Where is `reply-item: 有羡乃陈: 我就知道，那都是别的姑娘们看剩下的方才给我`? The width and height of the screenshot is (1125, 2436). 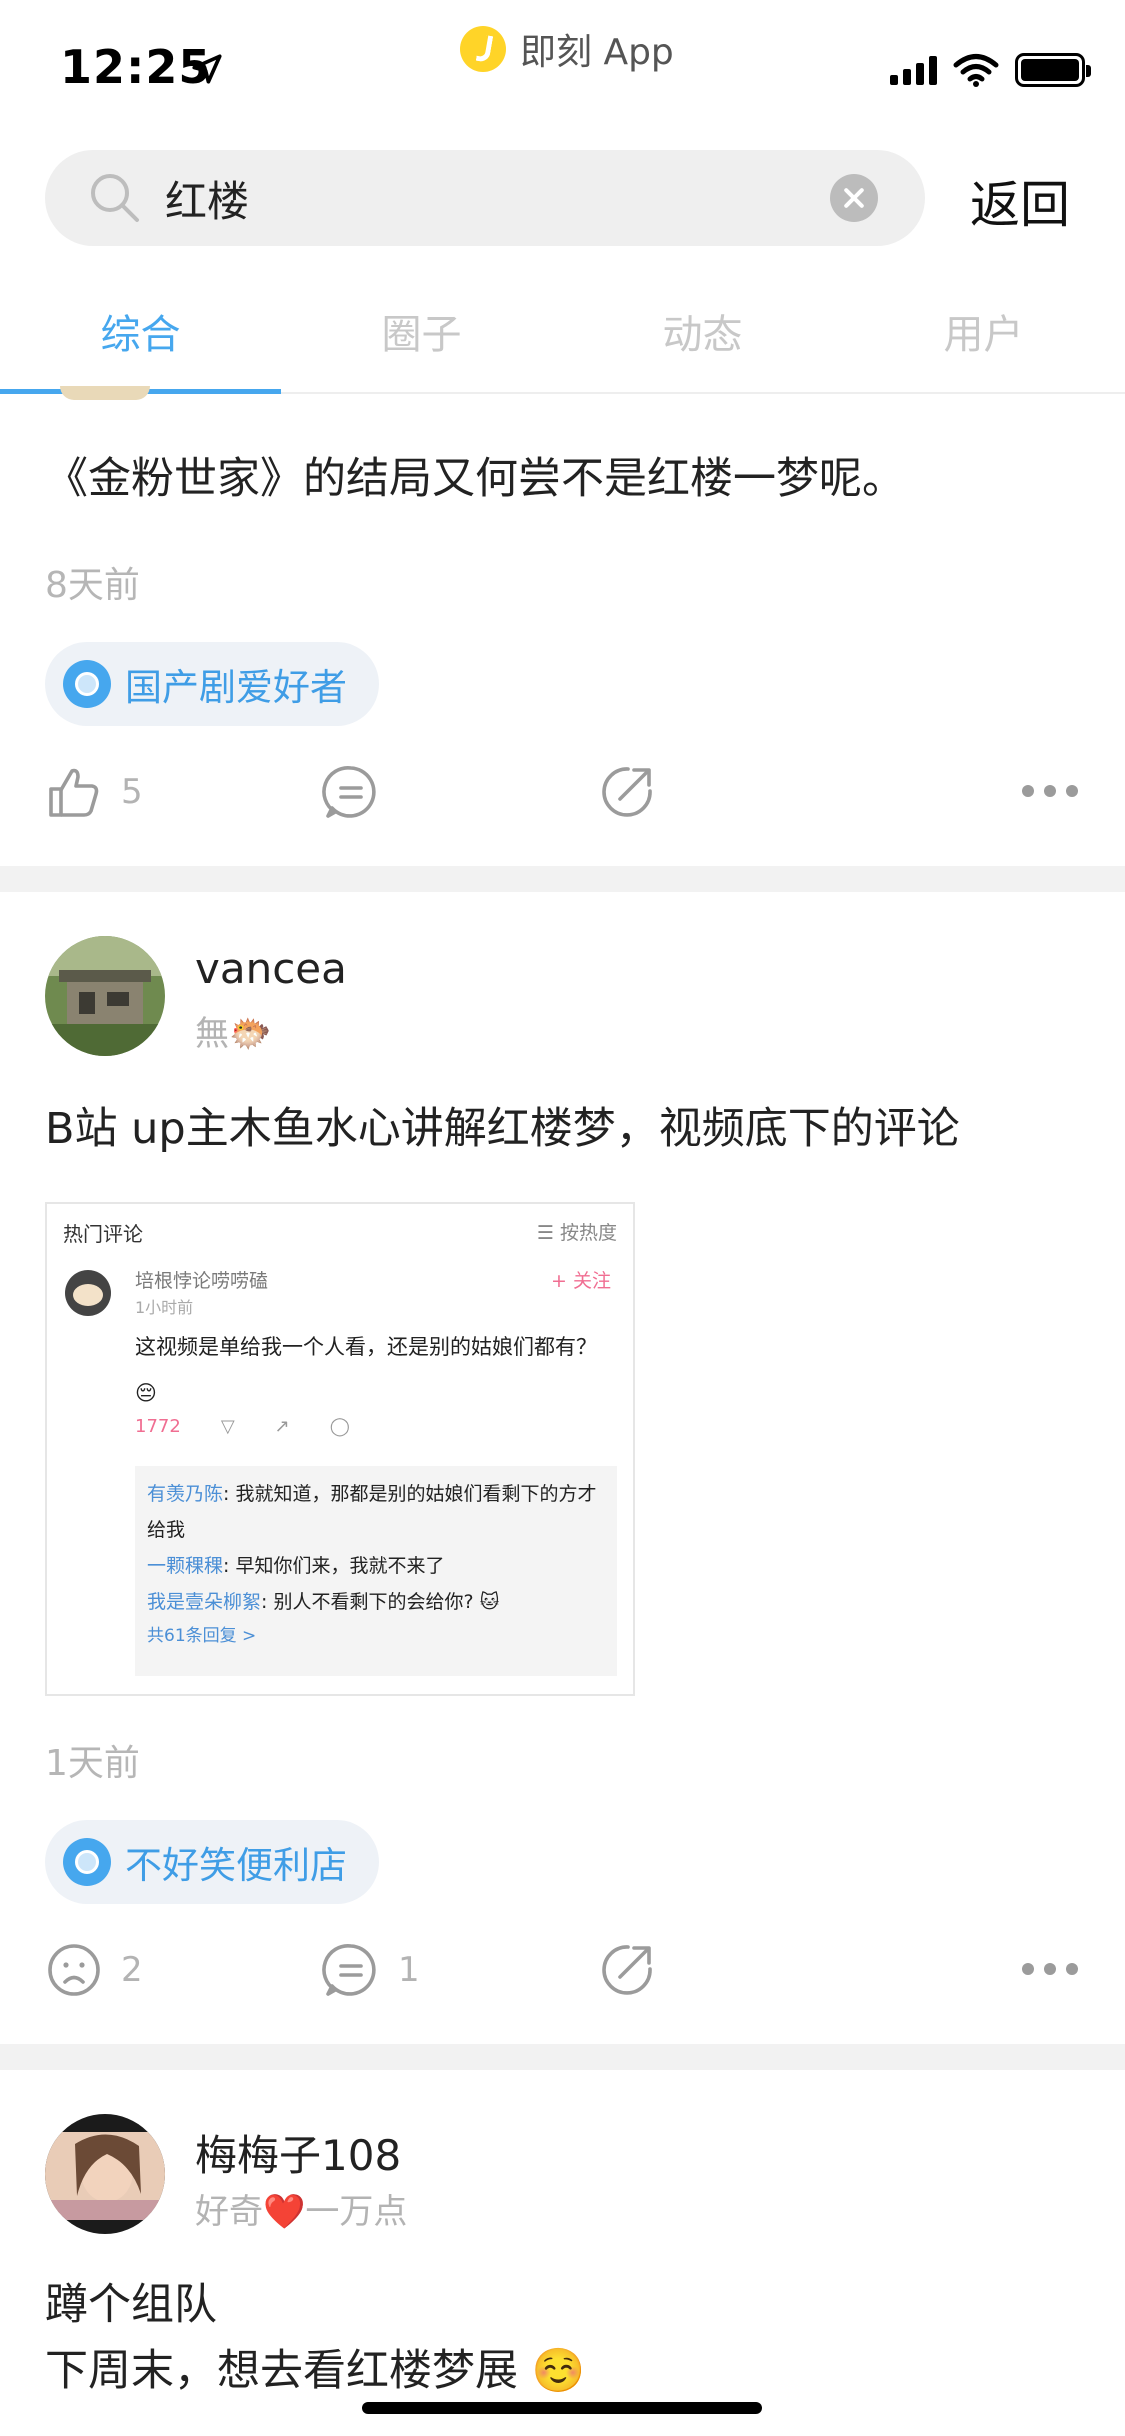
reply-item: 有羡乃陈: 我就知道，那都是别的姑娘们看剩下的方才给我 is located at coordinates (372, 1512).